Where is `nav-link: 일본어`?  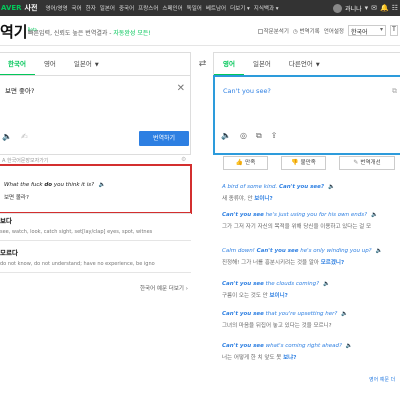 nav-link: 일본어 is located at coordinates (107, 8).